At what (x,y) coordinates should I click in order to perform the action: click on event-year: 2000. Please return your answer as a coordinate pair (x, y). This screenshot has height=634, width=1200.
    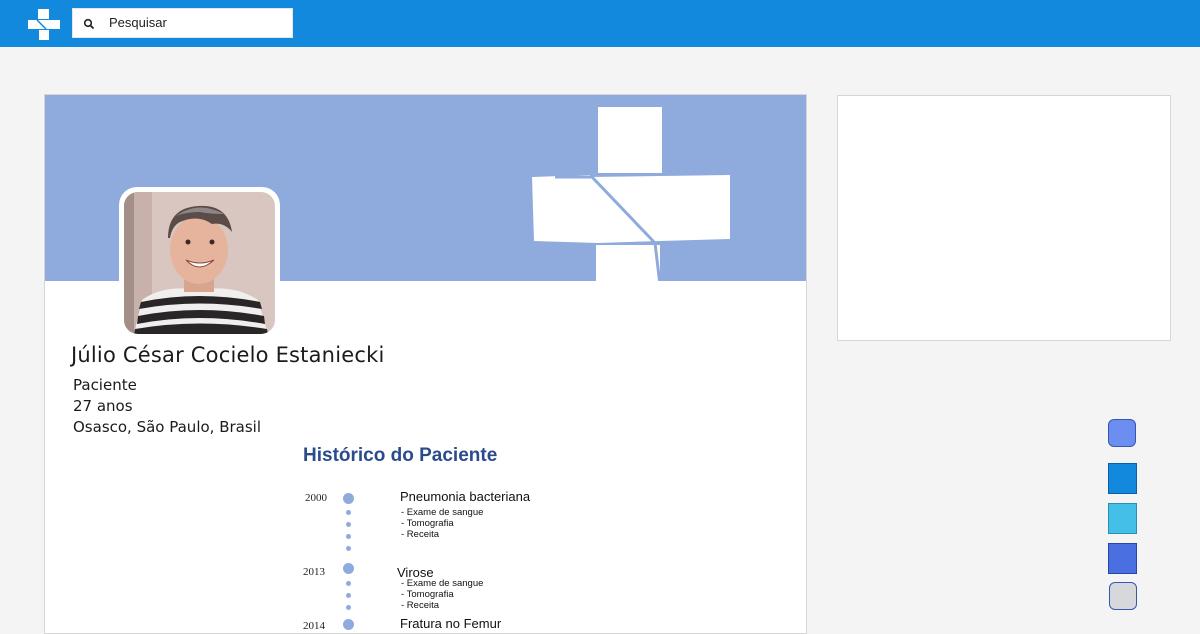
    Looking at the image, I should click on (316, 498).